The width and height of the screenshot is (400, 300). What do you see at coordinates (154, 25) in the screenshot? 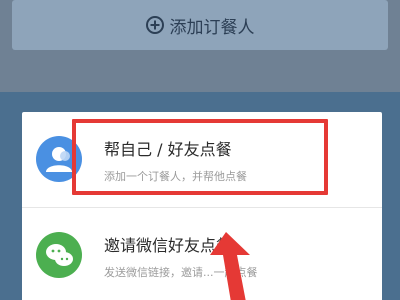
I see `add-circle-icon` at bounding box center [154, 25].